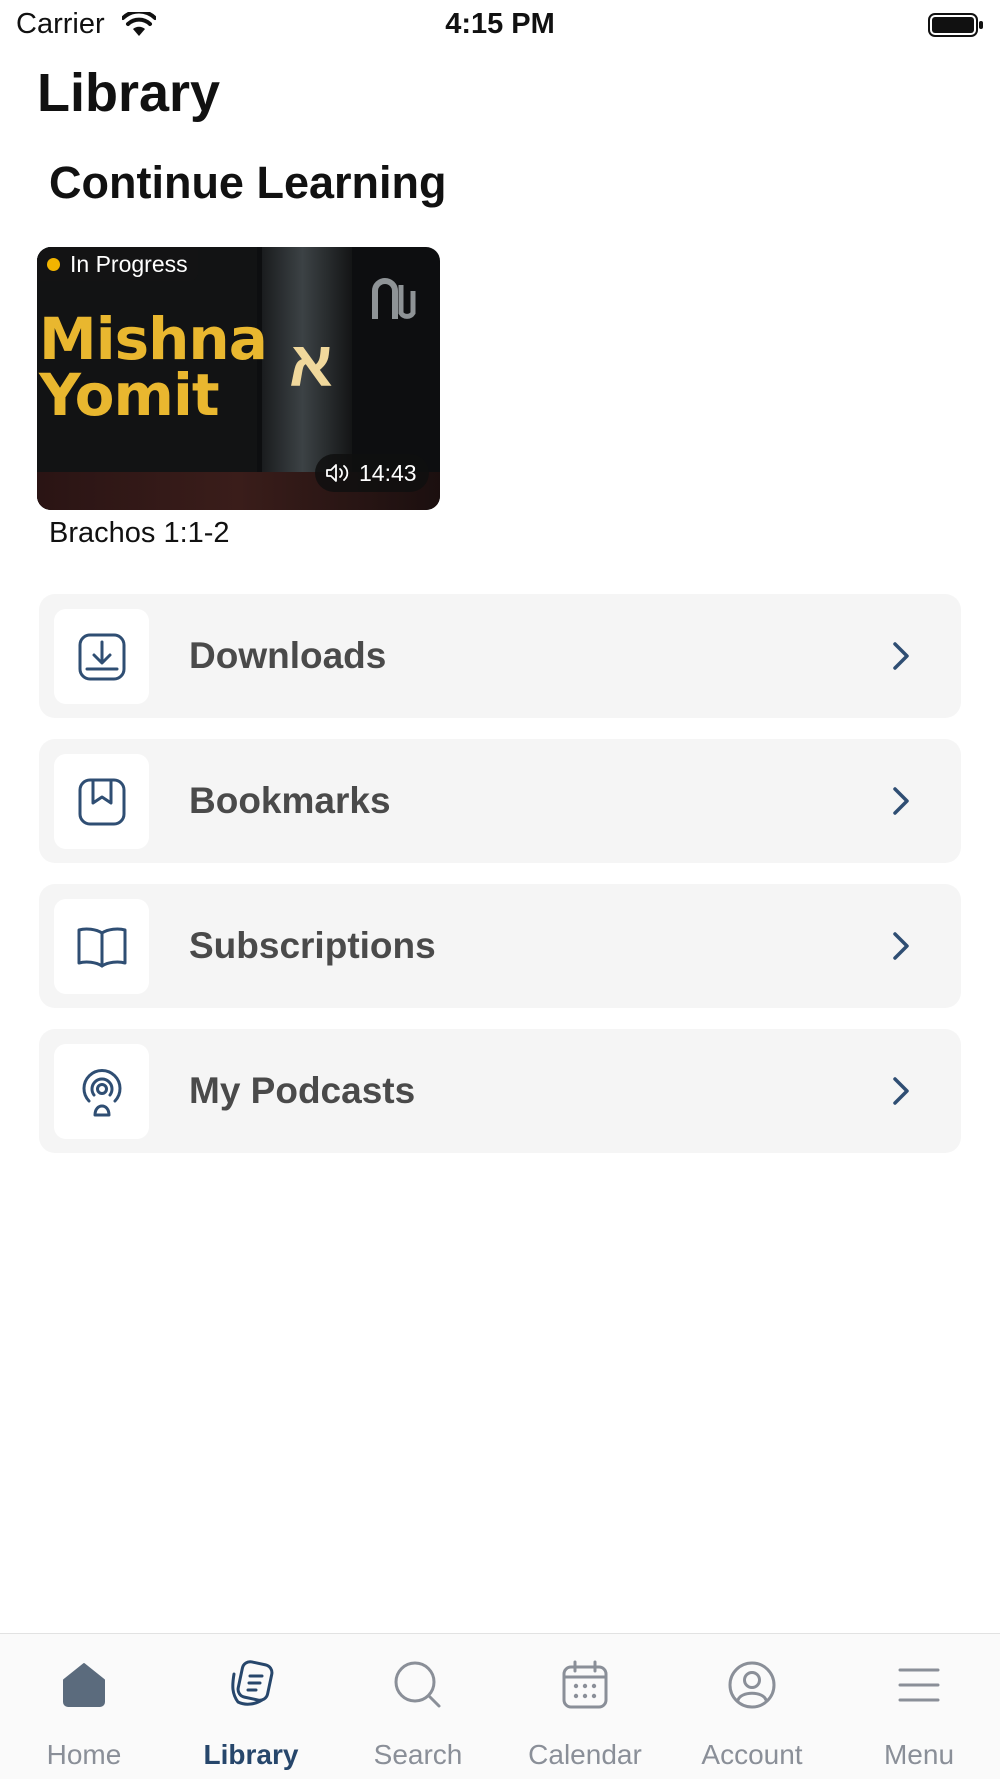  What do you see at coordinates (418, 1754) in the screenshot?
I see `tab-search-label: Search` at bounding box center [418, 1754].